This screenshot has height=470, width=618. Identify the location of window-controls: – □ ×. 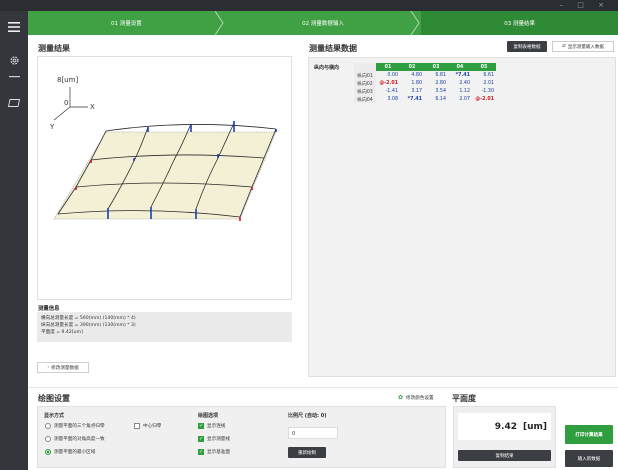
(585, 5).